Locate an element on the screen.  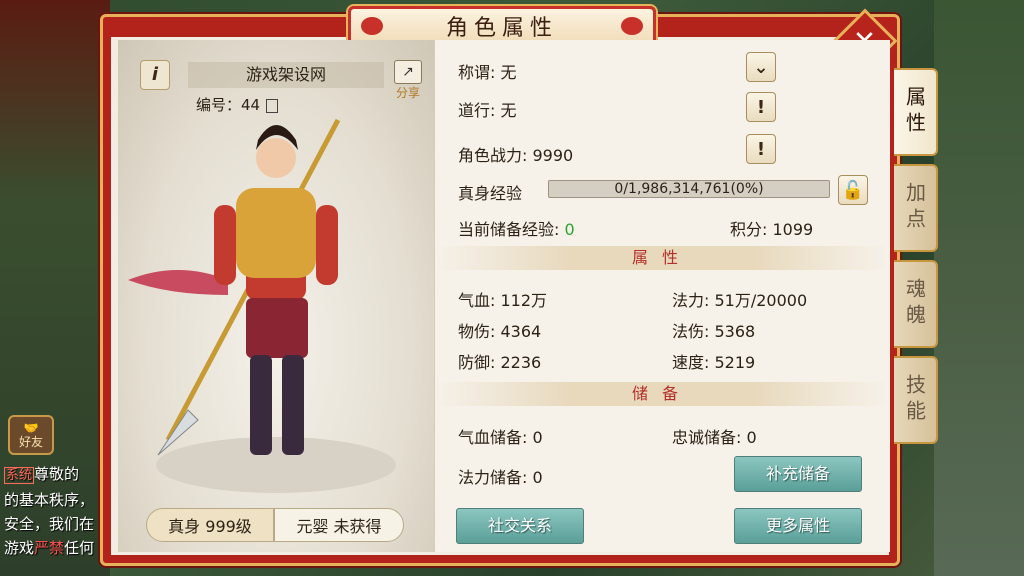
stored-exp-label: 当前储备经验: is located at coordinates (511, 229).